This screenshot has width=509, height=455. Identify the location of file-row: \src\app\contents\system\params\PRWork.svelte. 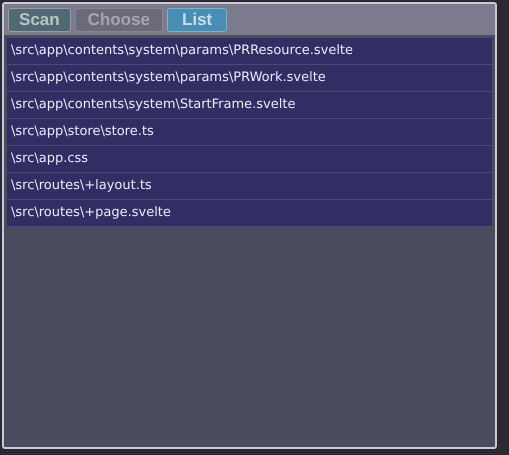
(249, 78).